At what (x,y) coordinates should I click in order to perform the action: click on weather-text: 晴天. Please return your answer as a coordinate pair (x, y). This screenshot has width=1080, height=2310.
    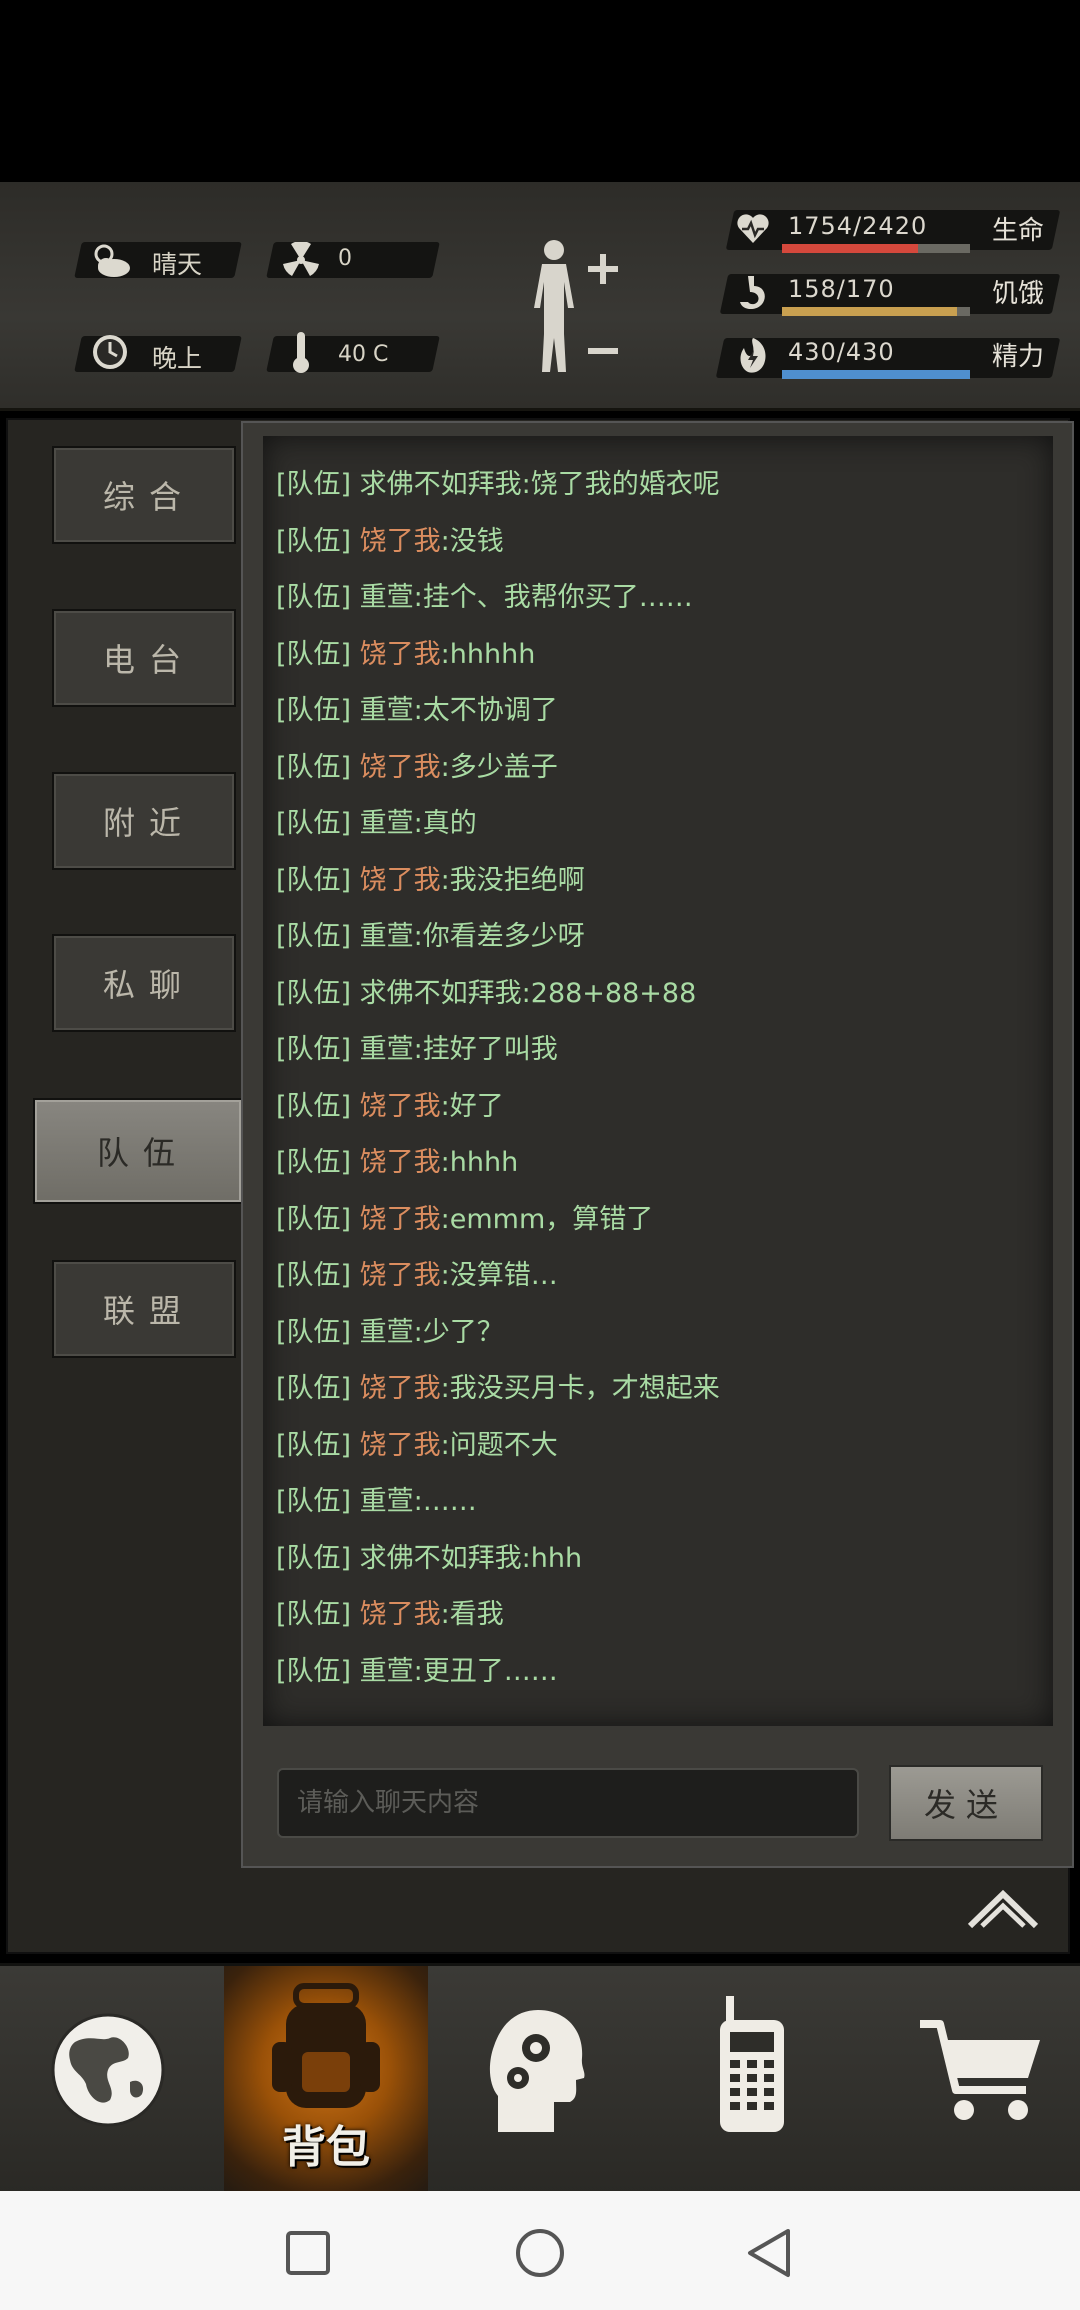
    Looking at the image, I should click on (177, 264).